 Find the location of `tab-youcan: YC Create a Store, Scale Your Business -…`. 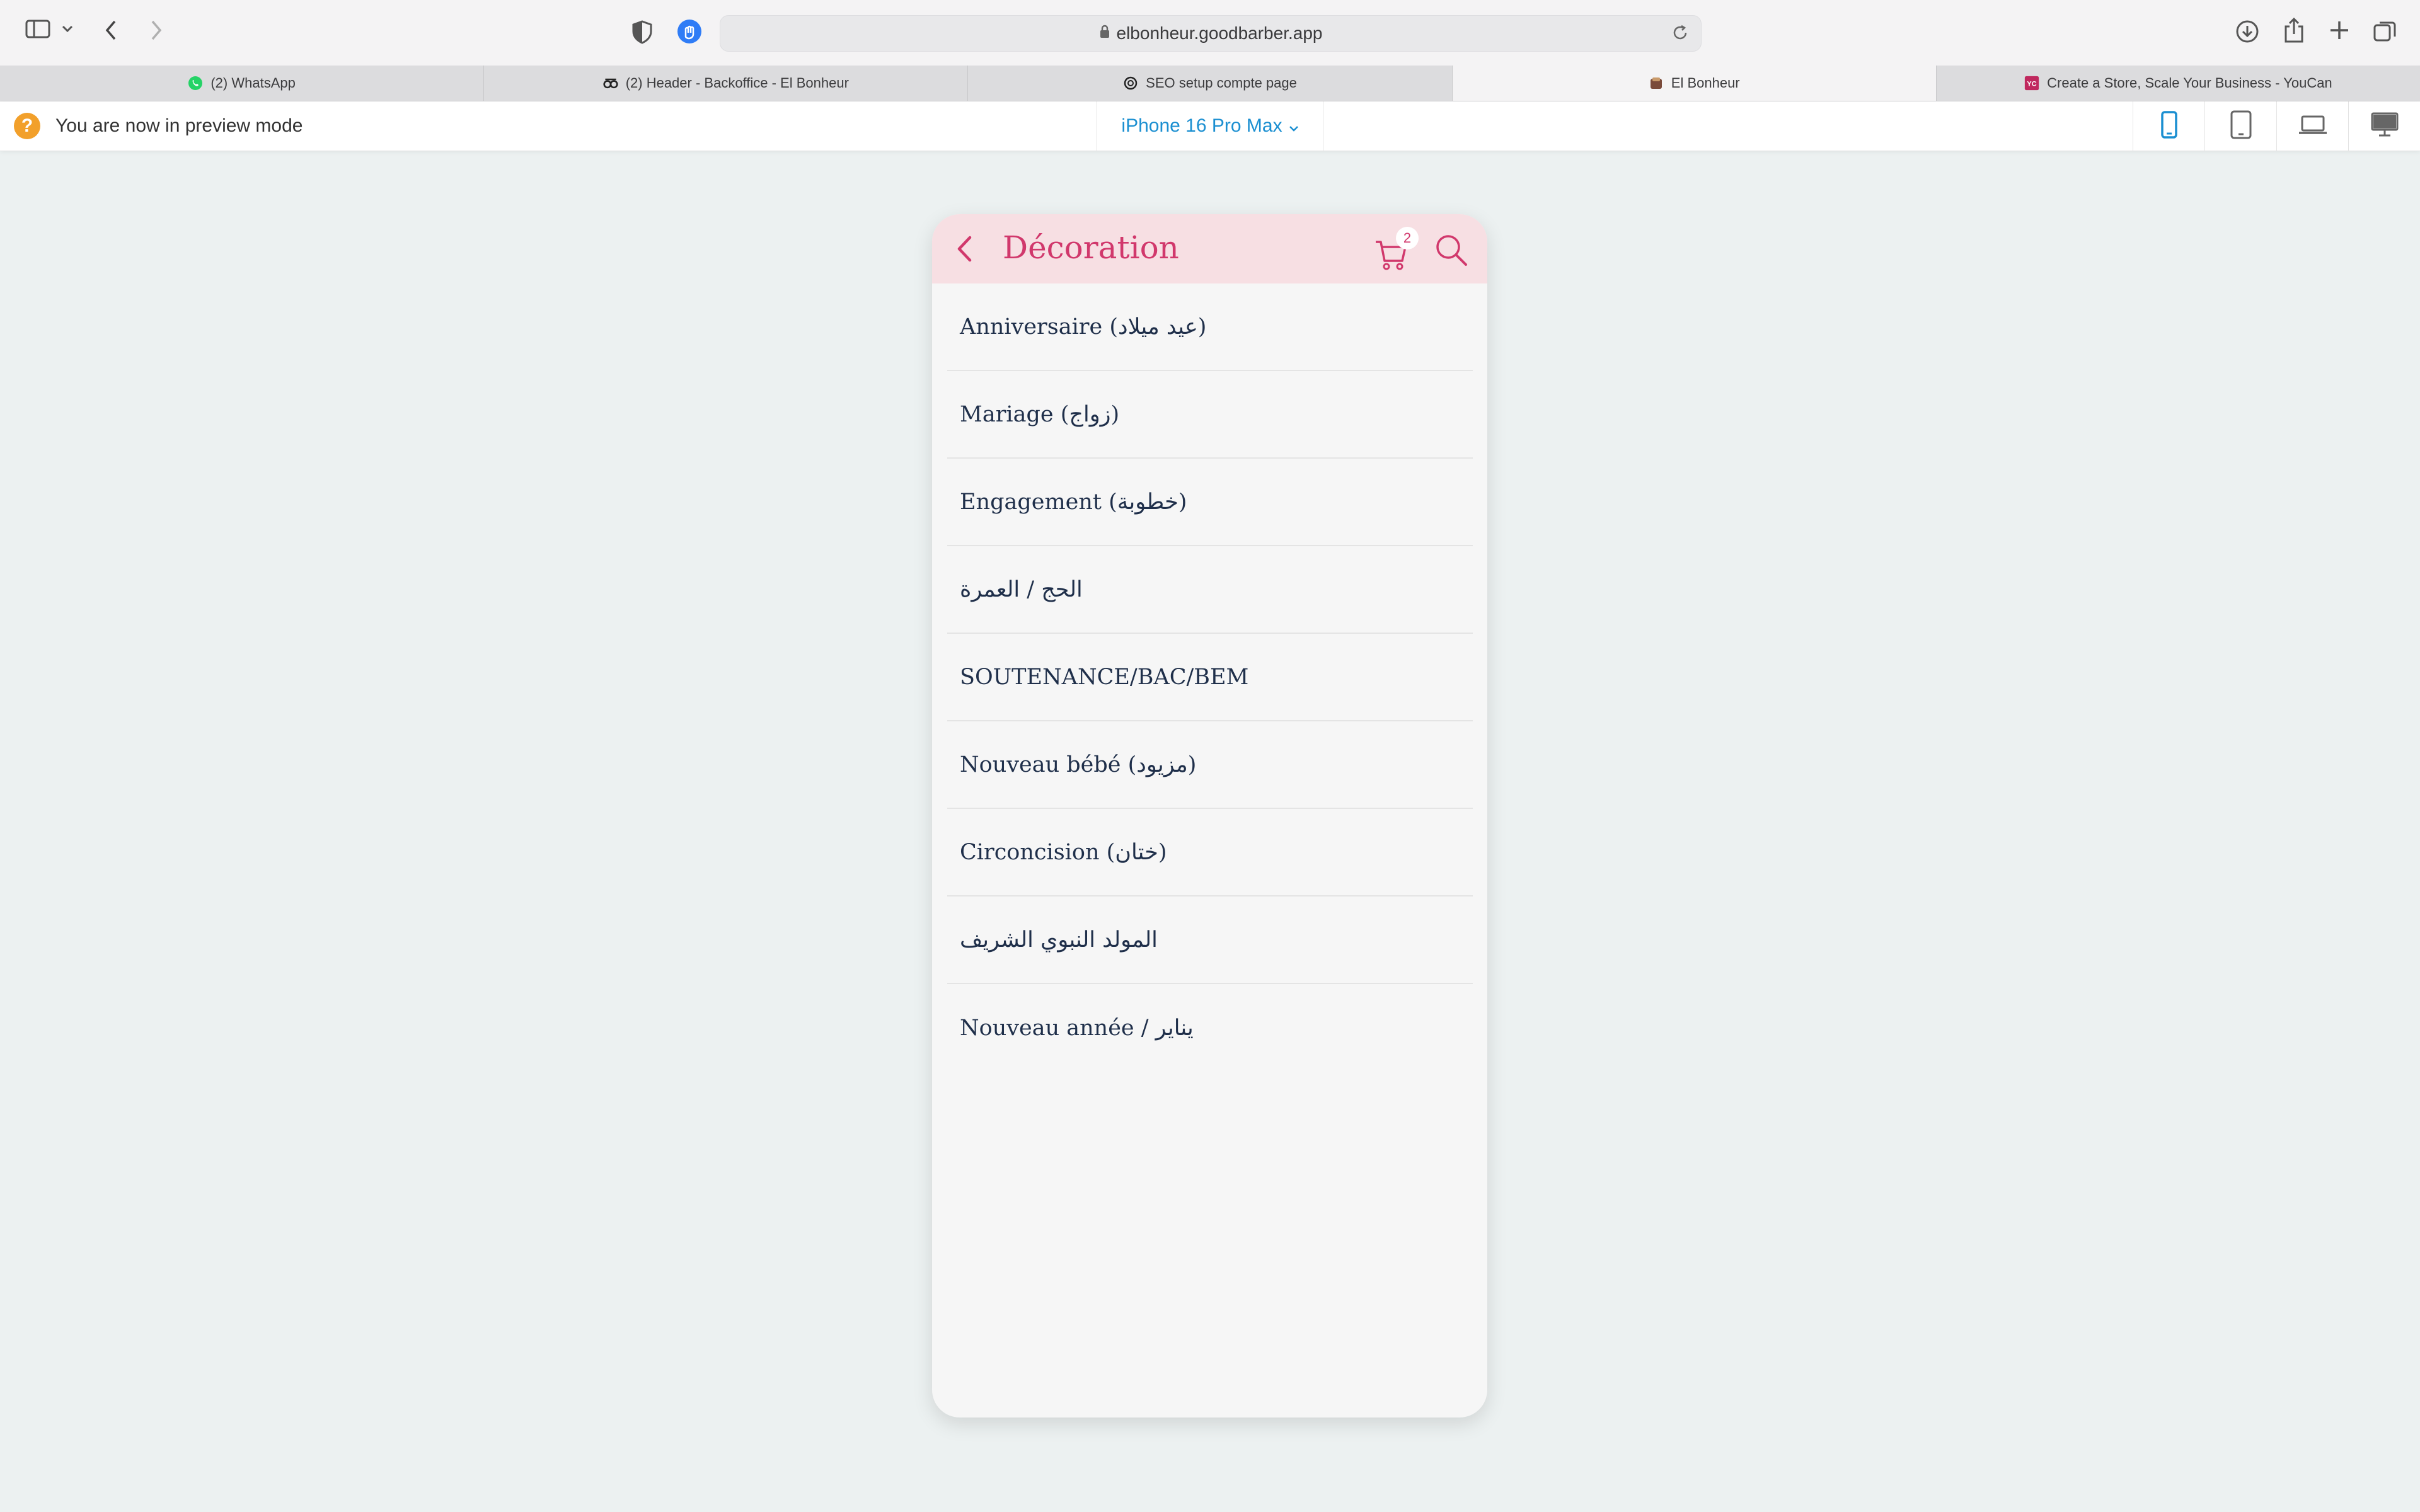

tab-youcan: YC Create a Store, Scale Your Business -… is located at coordinates (2178, 83).